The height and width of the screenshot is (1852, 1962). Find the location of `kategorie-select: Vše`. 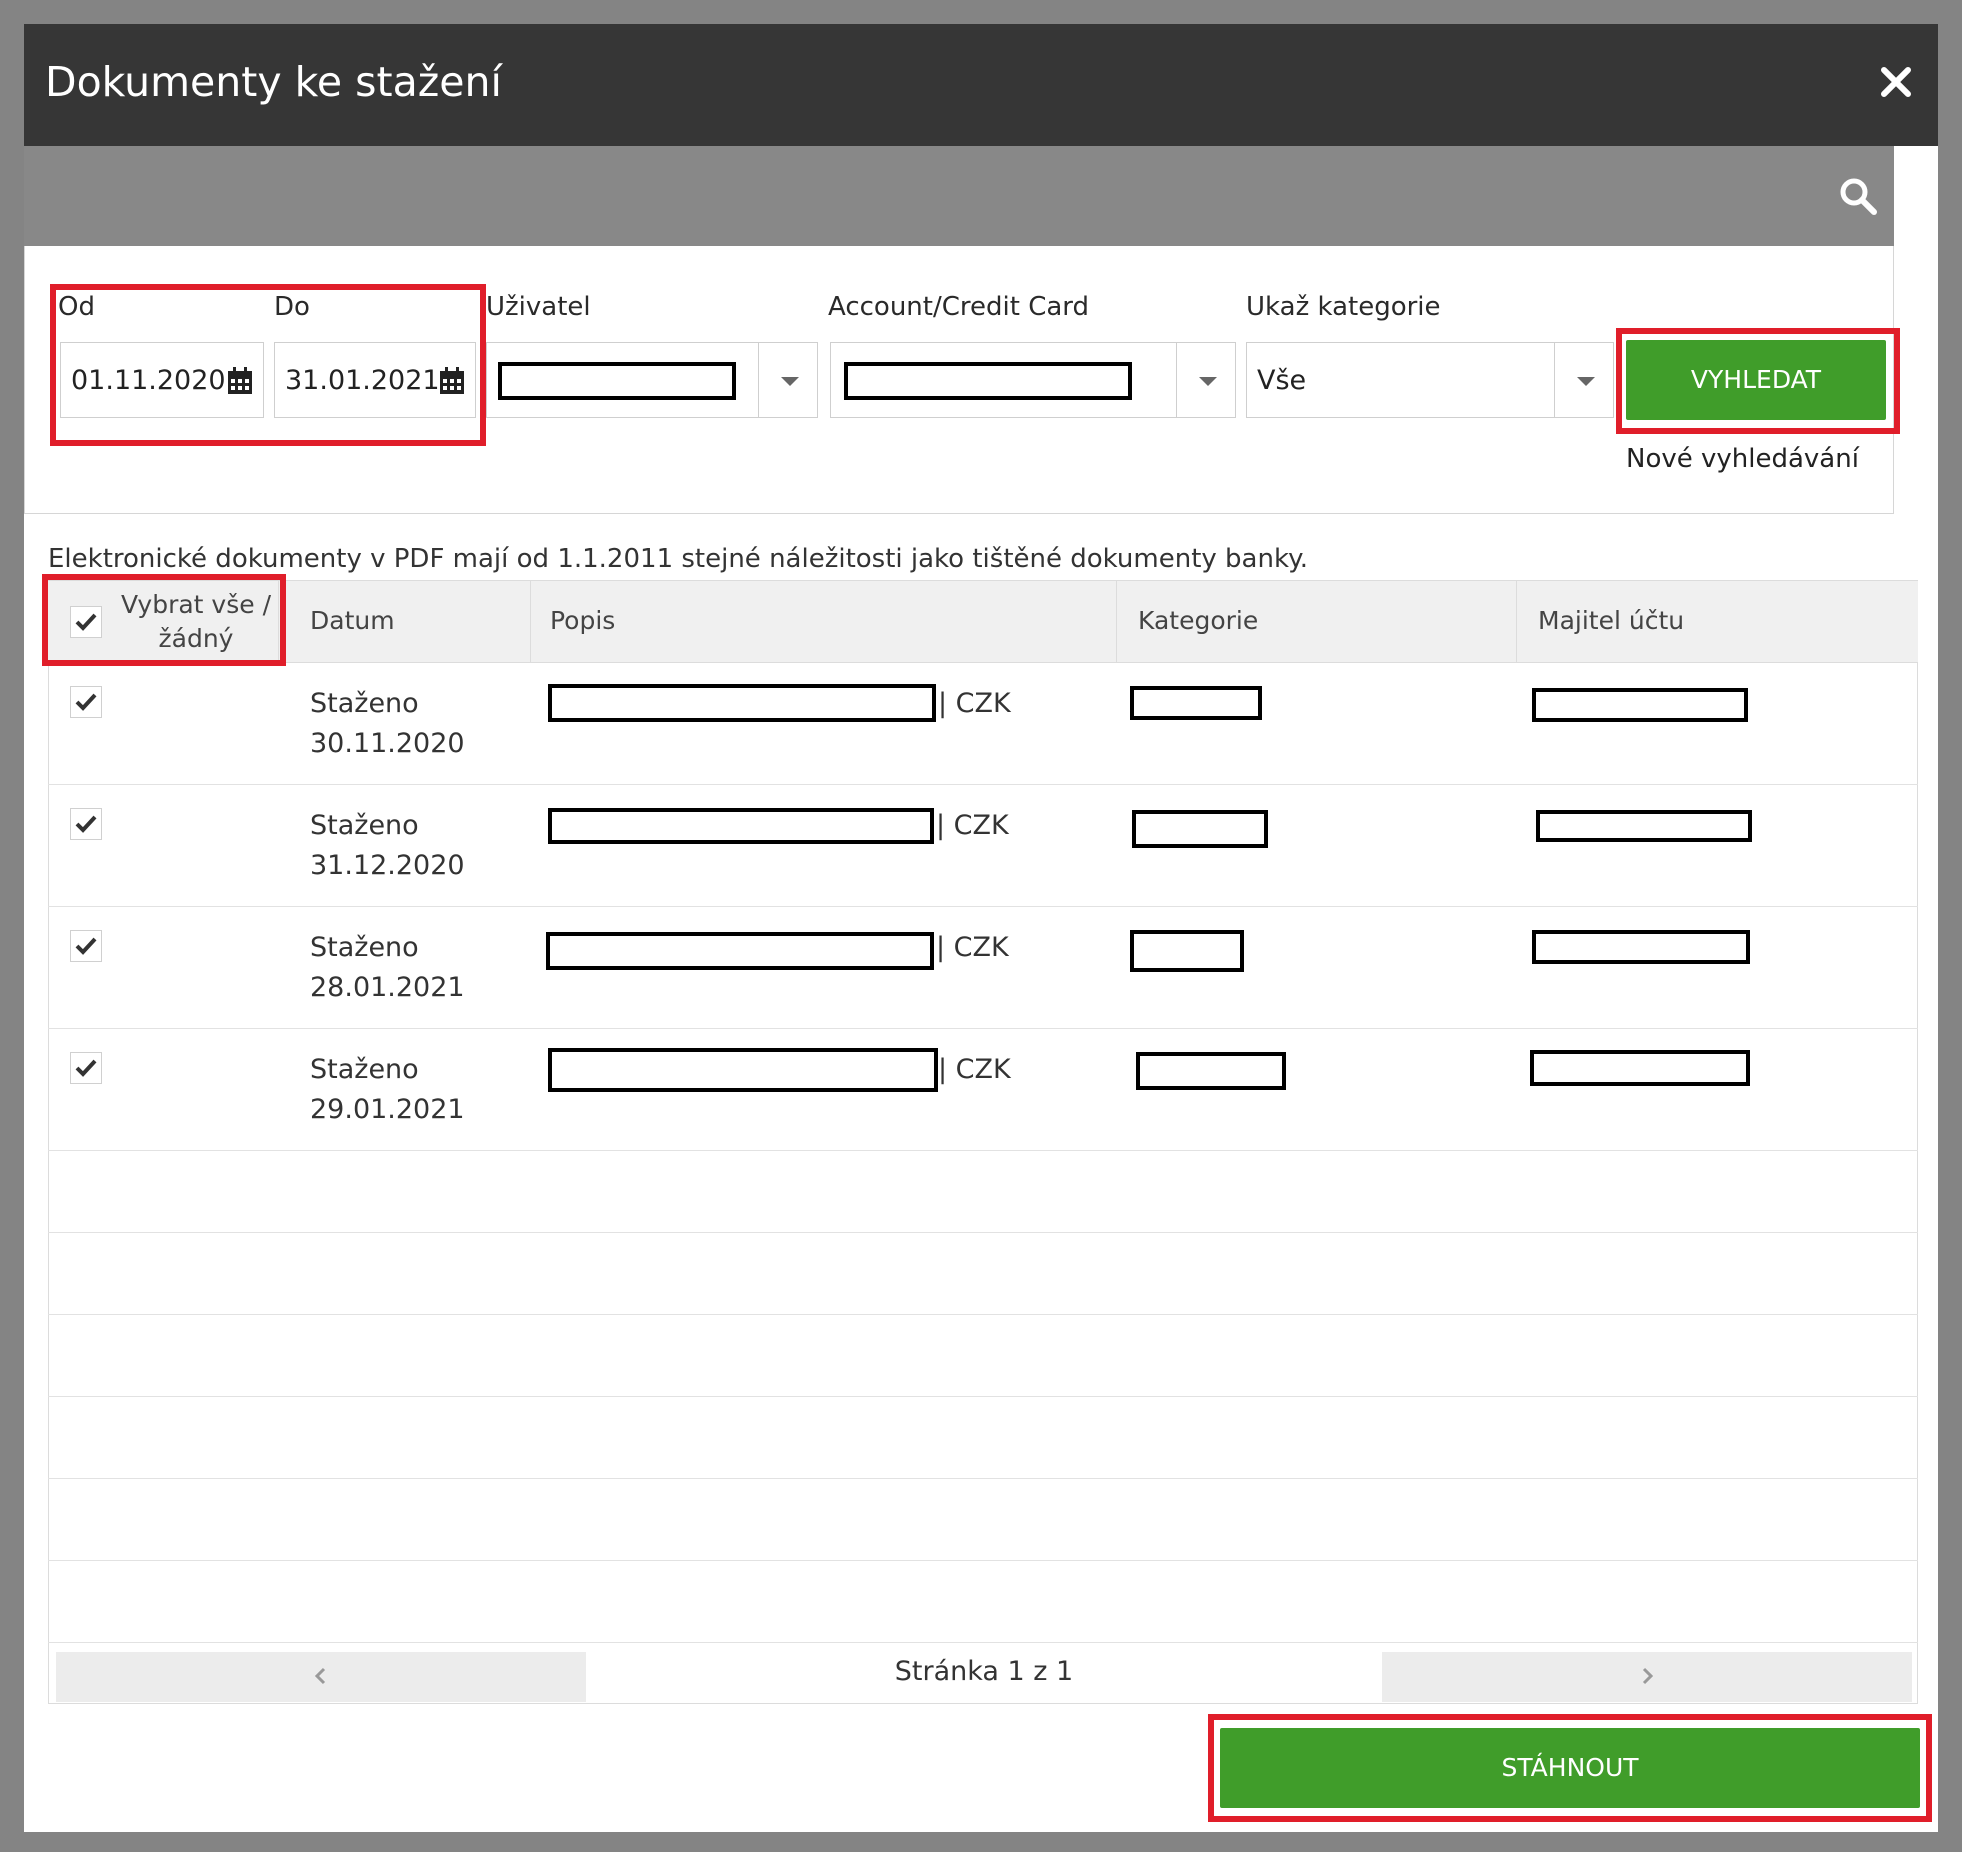

kategorie-select: Vše is located at coordinates (1430, 380).